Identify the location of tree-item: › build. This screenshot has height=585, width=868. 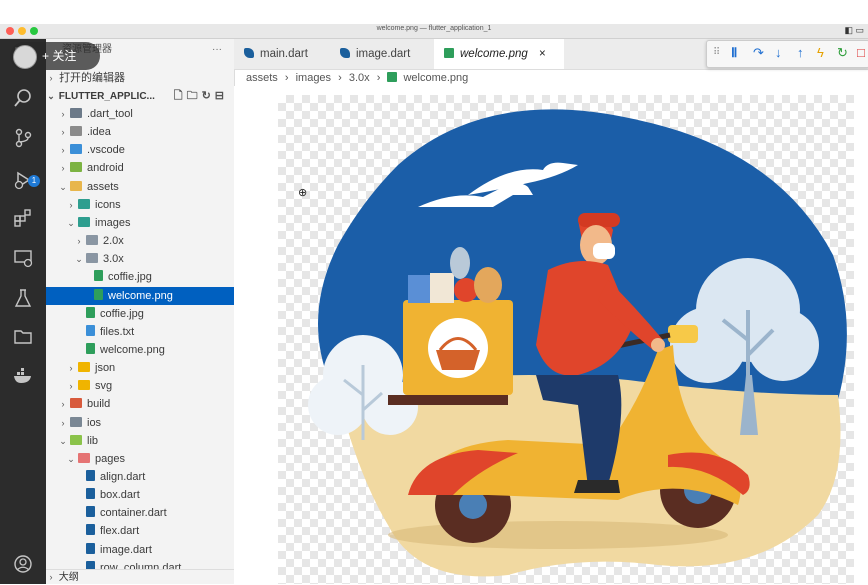
(140, 404).